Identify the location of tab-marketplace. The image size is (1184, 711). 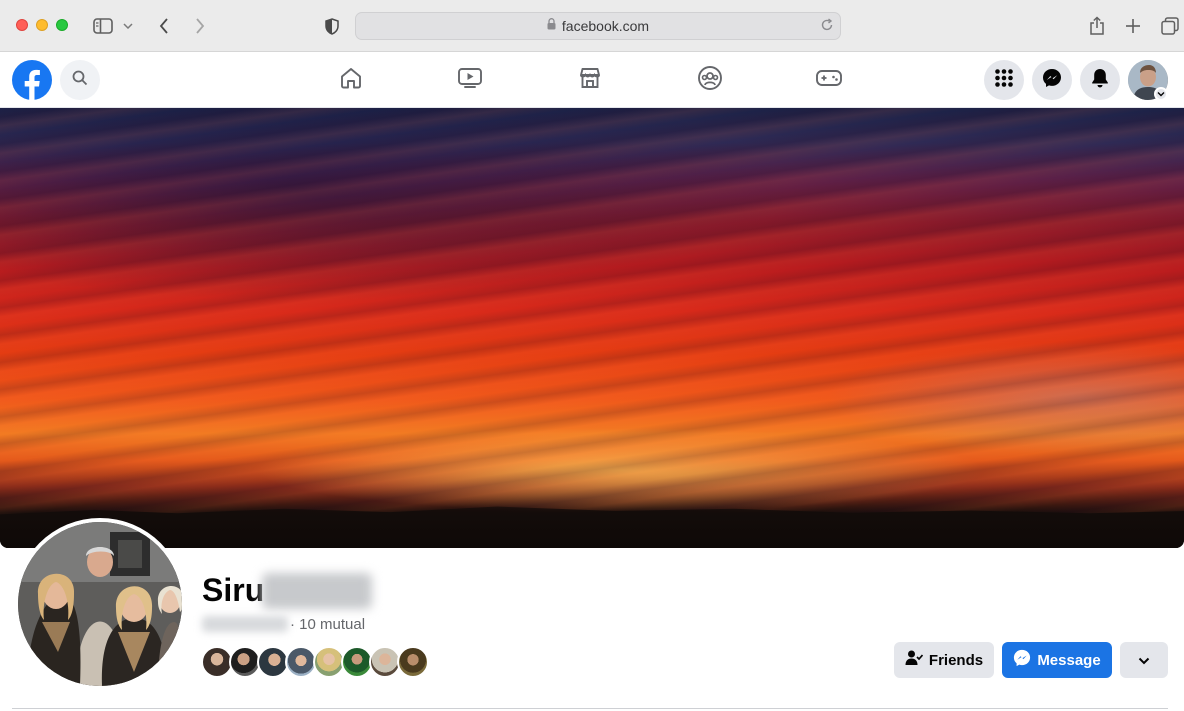
(590, 80).